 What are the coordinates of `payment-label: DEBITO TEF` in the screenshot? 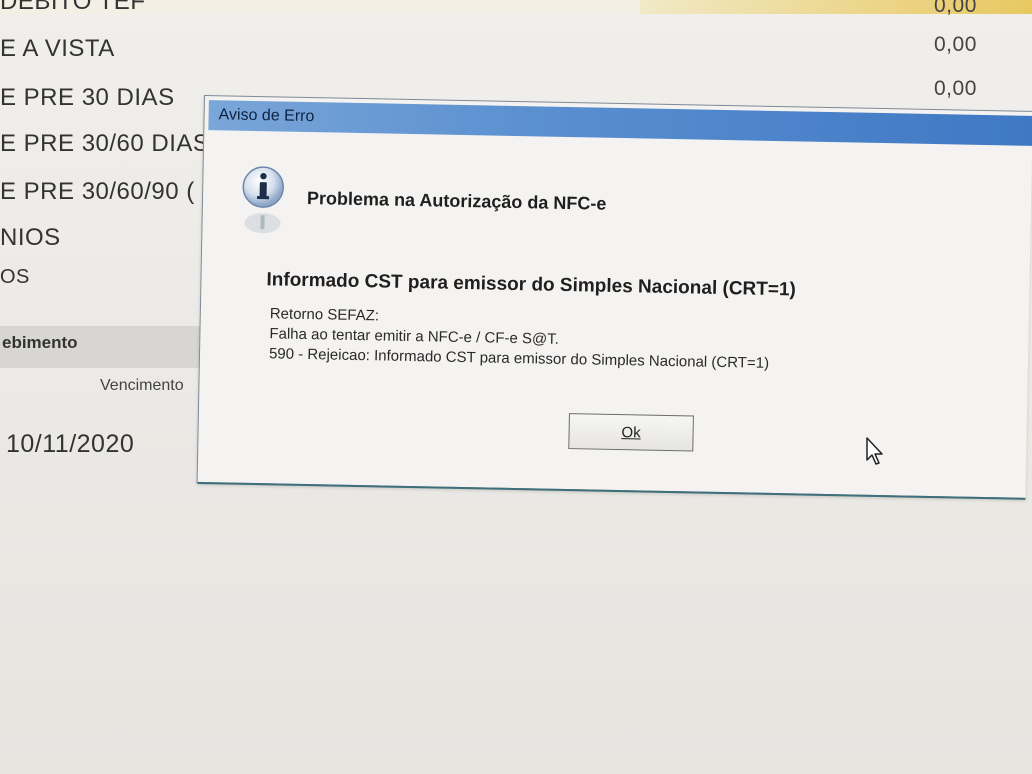 It's located at (73, 7).